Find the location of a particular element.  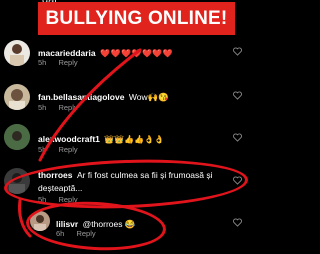

comment-username: alexwoodcraft1 is located at coordinates (69, 139).